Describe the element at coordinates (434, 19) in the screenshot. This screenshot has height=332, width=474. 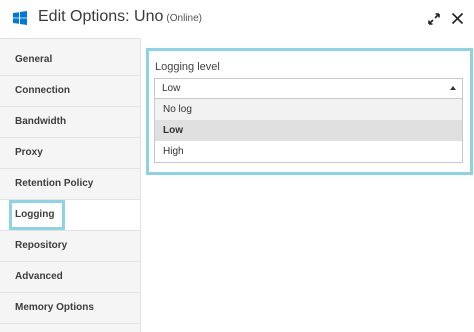
I see `expand-icon` at that location.